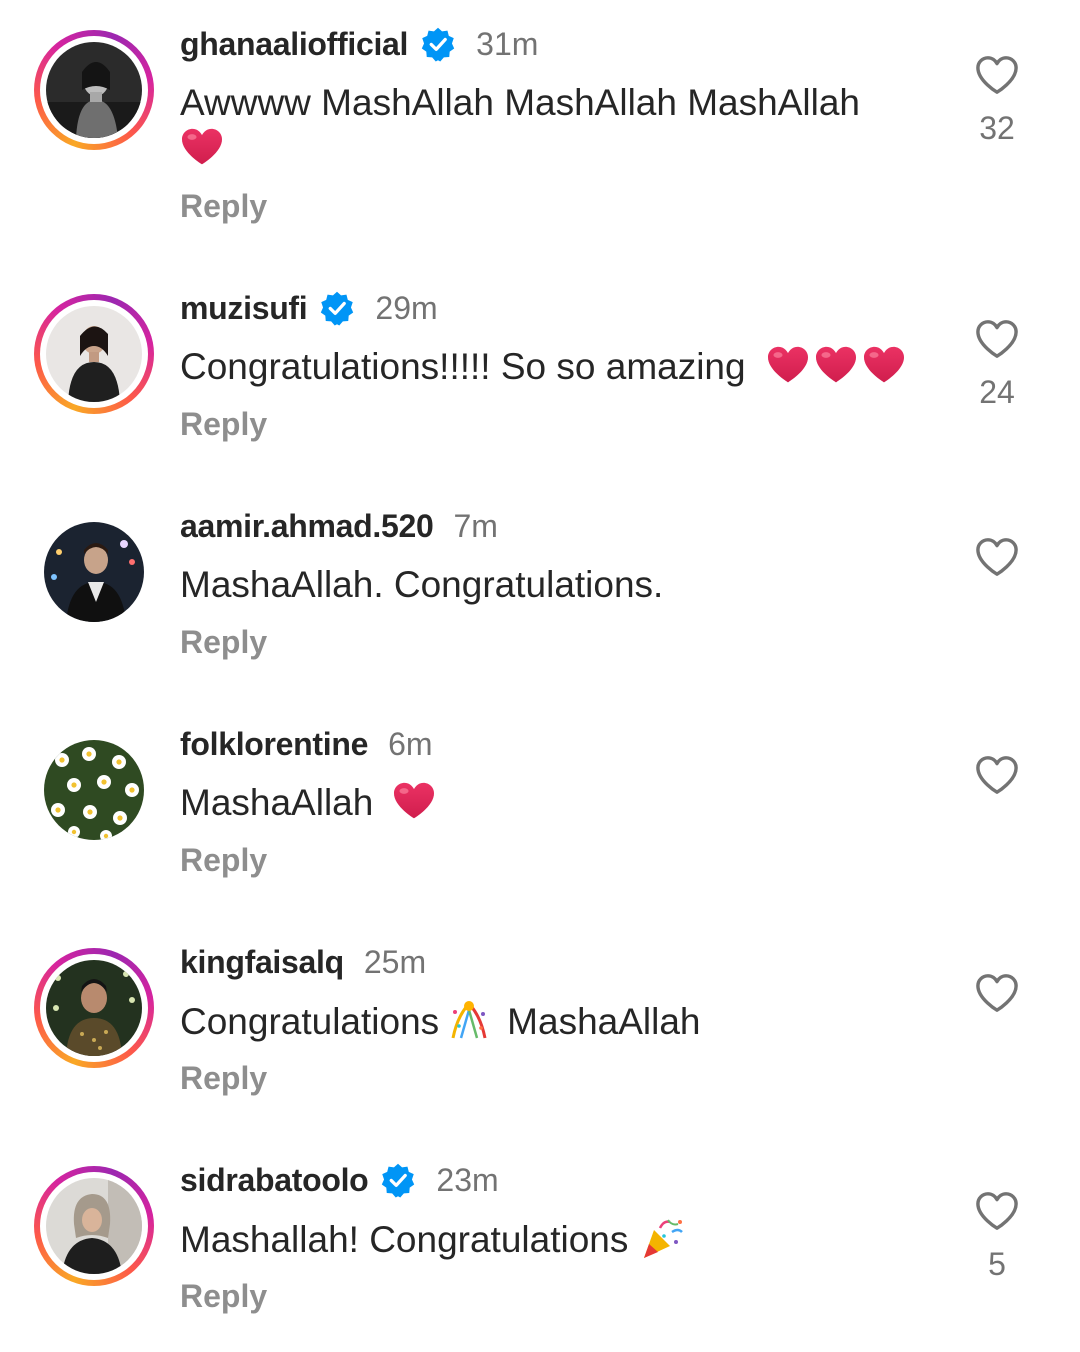 The width and height of the screenshot is (1080, 1352). I want to click on timestamp: 23m, so click(467, 1179).